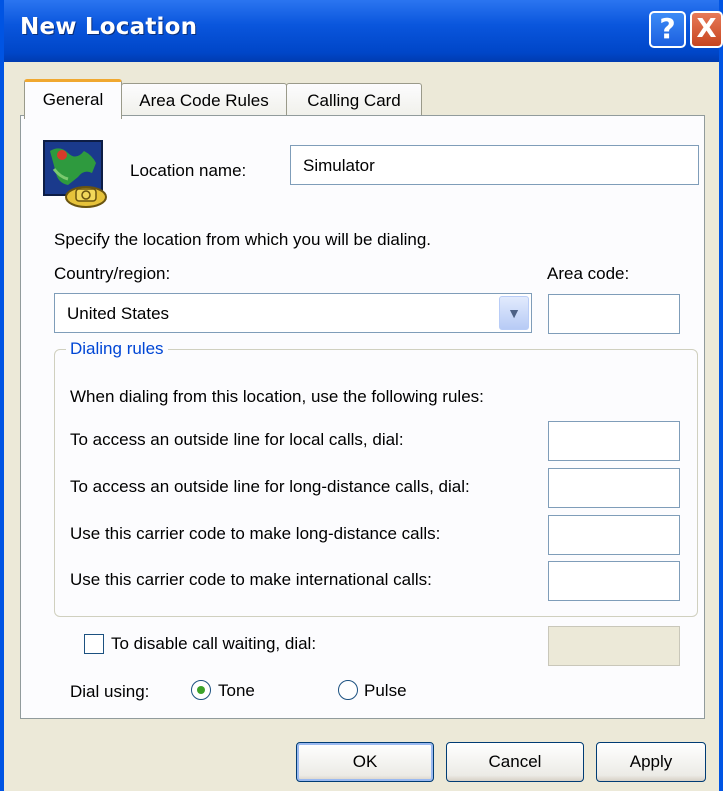 This screenshot has height=791, width=723. What do you see at coordinates (109, 27) in the screenshot?
I see `window-title: New Location` at bounding box center [109, 27].